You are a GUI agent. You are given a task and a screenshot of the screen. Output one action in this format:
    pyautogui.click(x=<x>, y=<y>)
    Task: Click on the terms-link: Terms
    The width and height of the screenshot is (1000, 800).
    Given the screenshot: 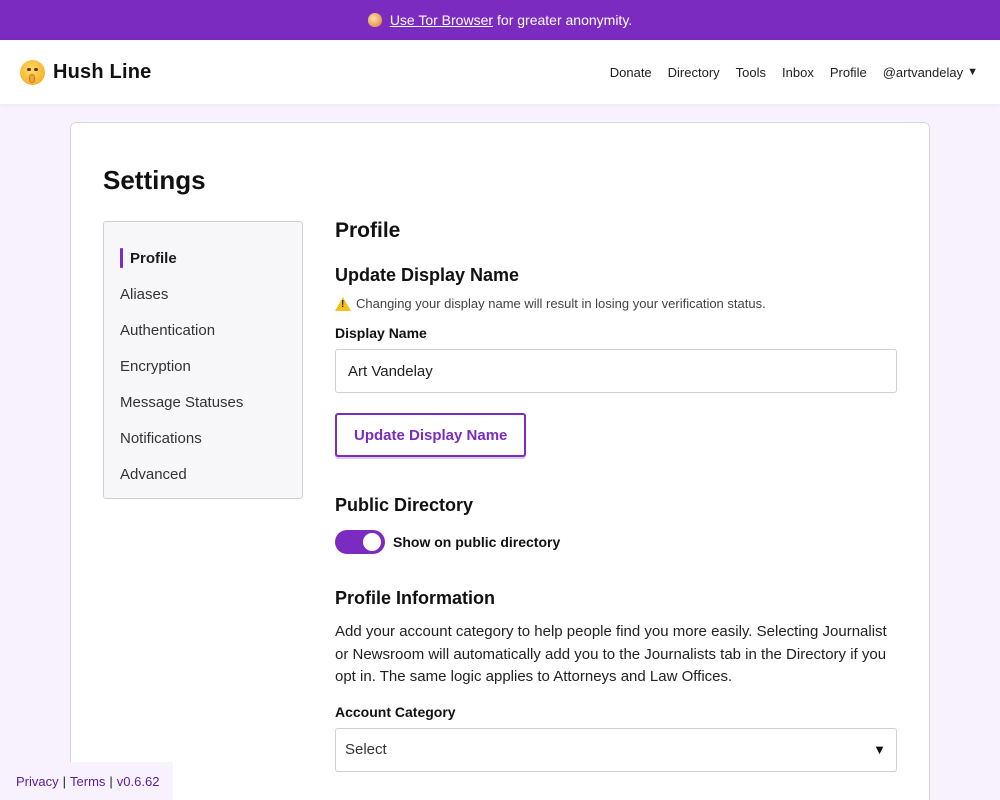 What is the action you would take?
    pyautogui.click(x=87, y=781)
    